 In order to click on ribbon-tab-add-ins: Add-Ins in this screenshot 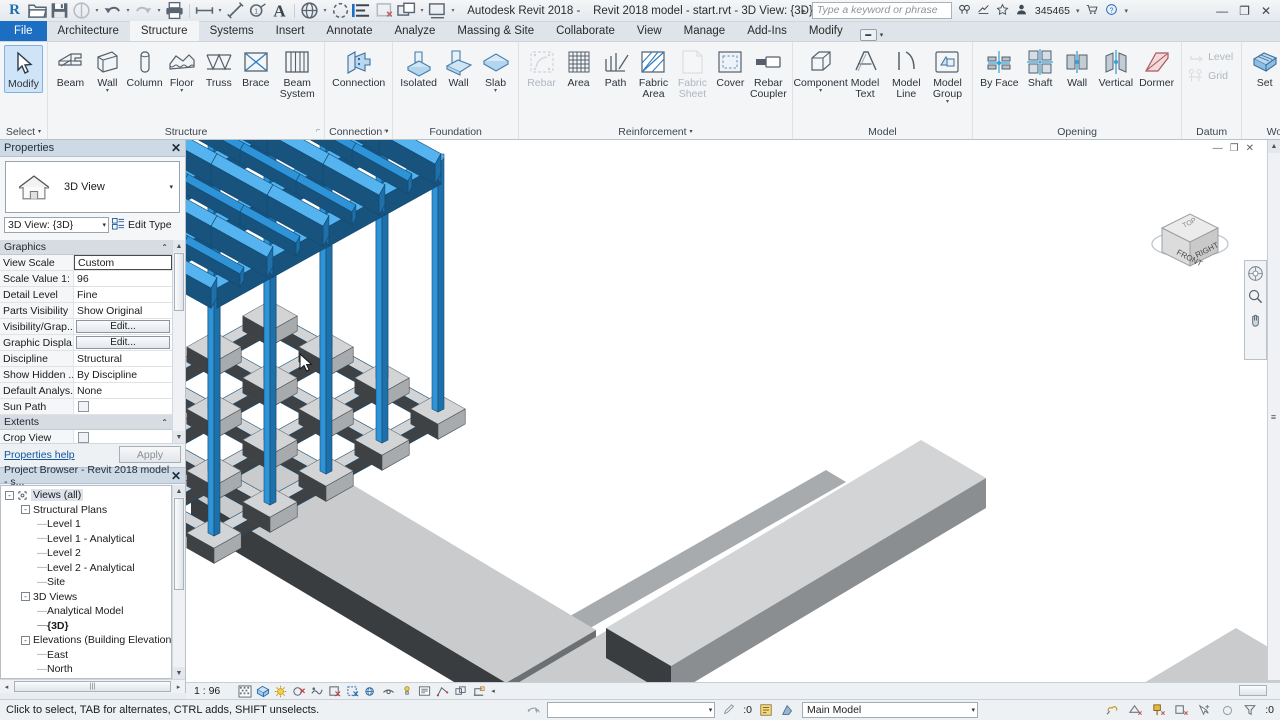, I will do `click(767, 31)`.